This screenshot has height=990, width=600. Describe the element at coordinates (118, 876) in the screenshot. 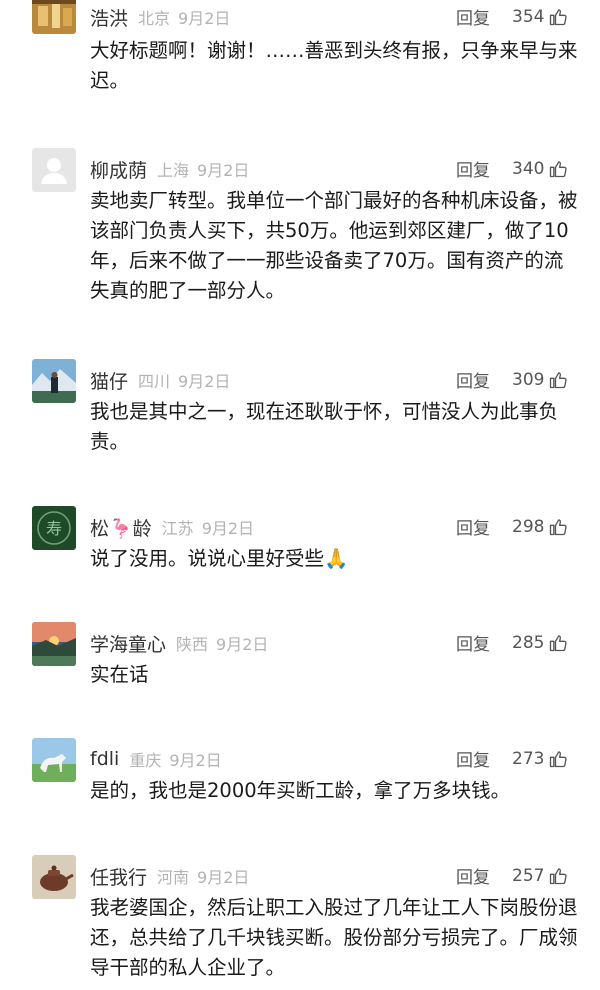

I see `username: 任我行` at that location.